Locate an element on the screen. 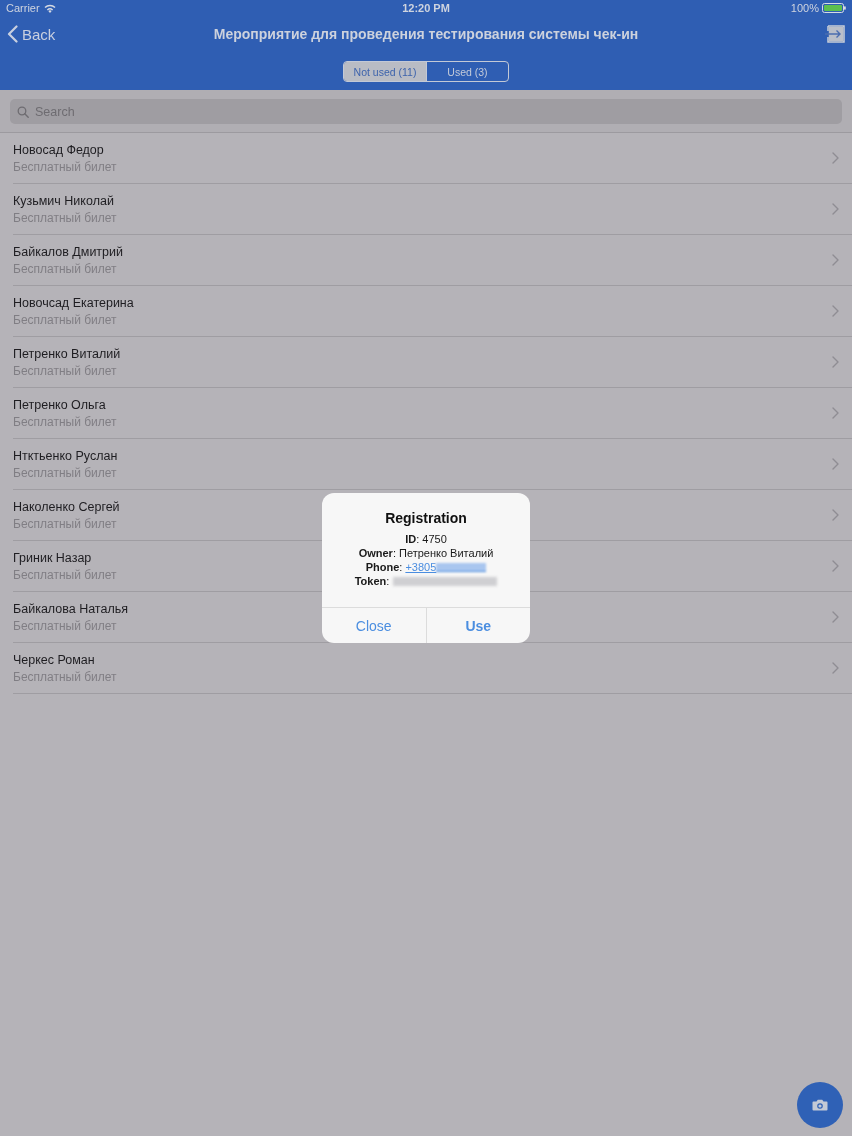  arrow-into-box-button is located at coordinates (835, 34).